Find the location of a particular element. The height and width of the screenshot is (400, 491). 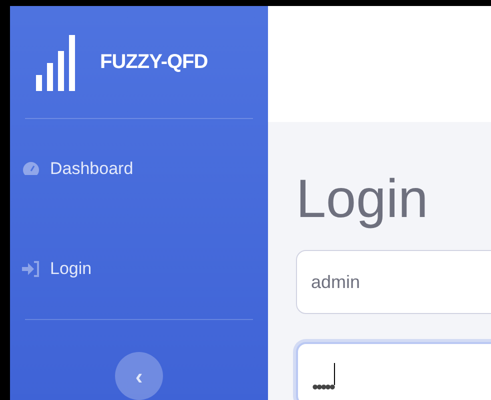

sidebar-toggle-button: ‹ is located at coordinates (139, 376).